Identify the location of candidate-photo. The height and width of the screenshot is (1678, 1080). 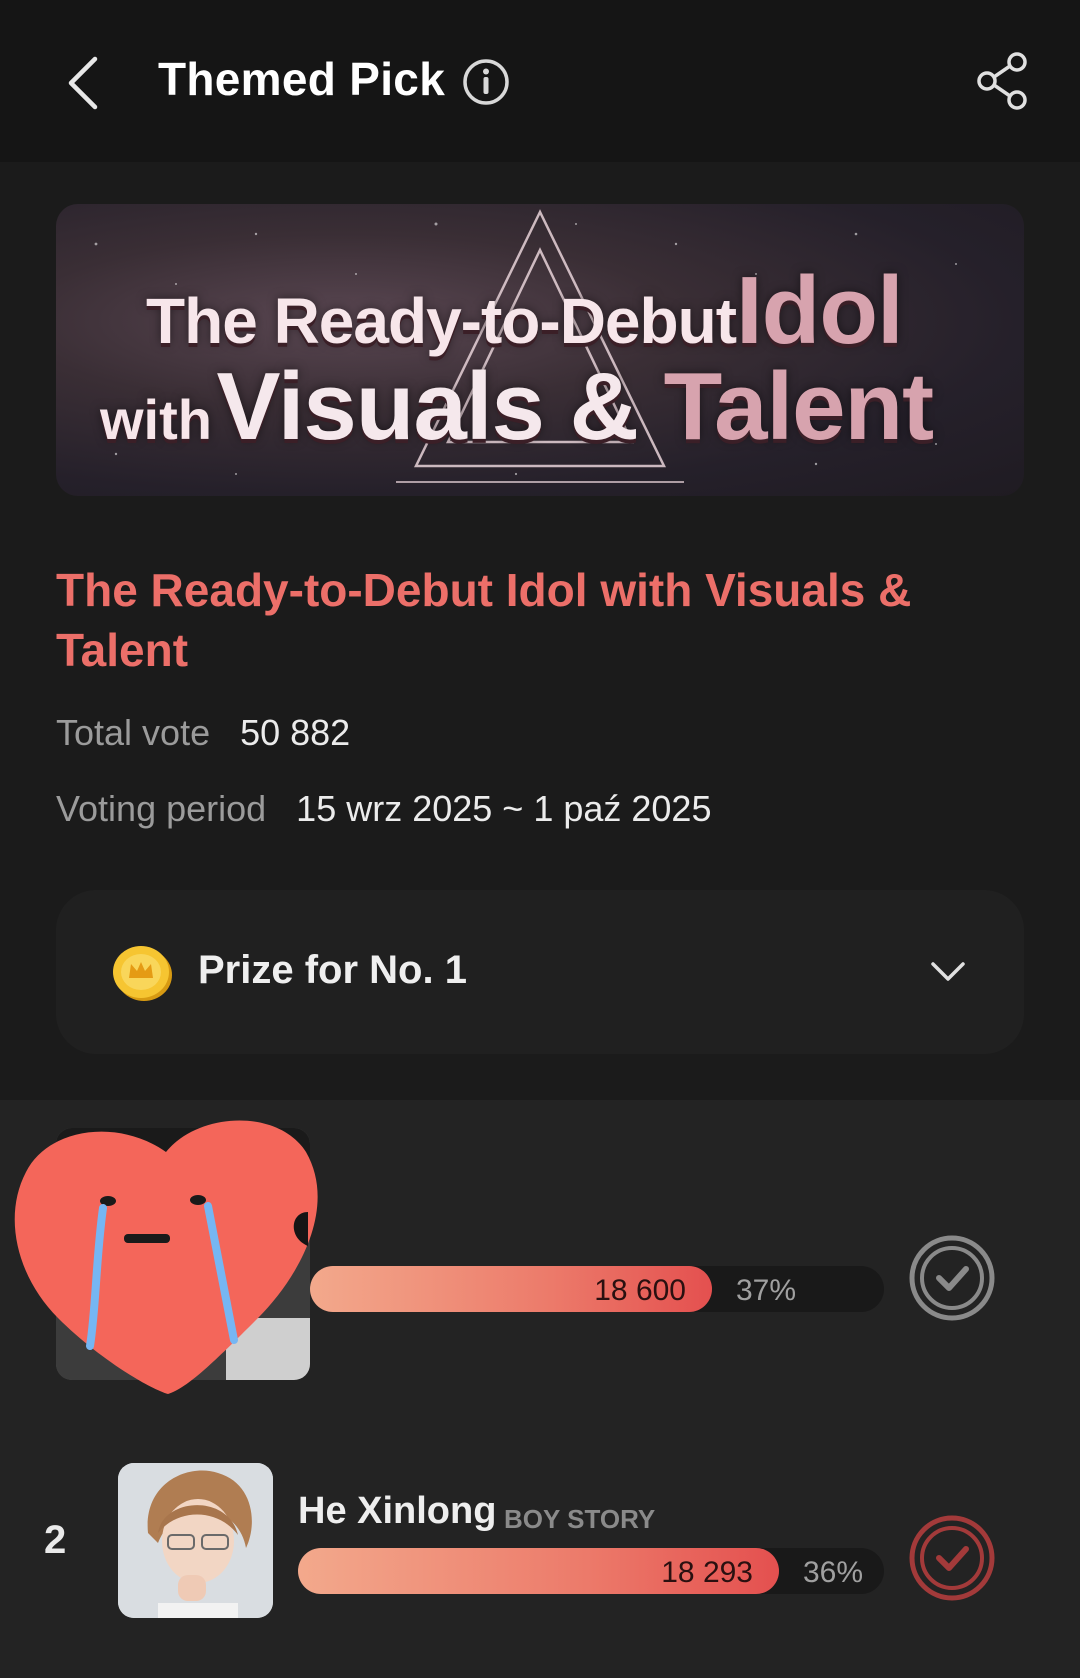
(195, 1540).